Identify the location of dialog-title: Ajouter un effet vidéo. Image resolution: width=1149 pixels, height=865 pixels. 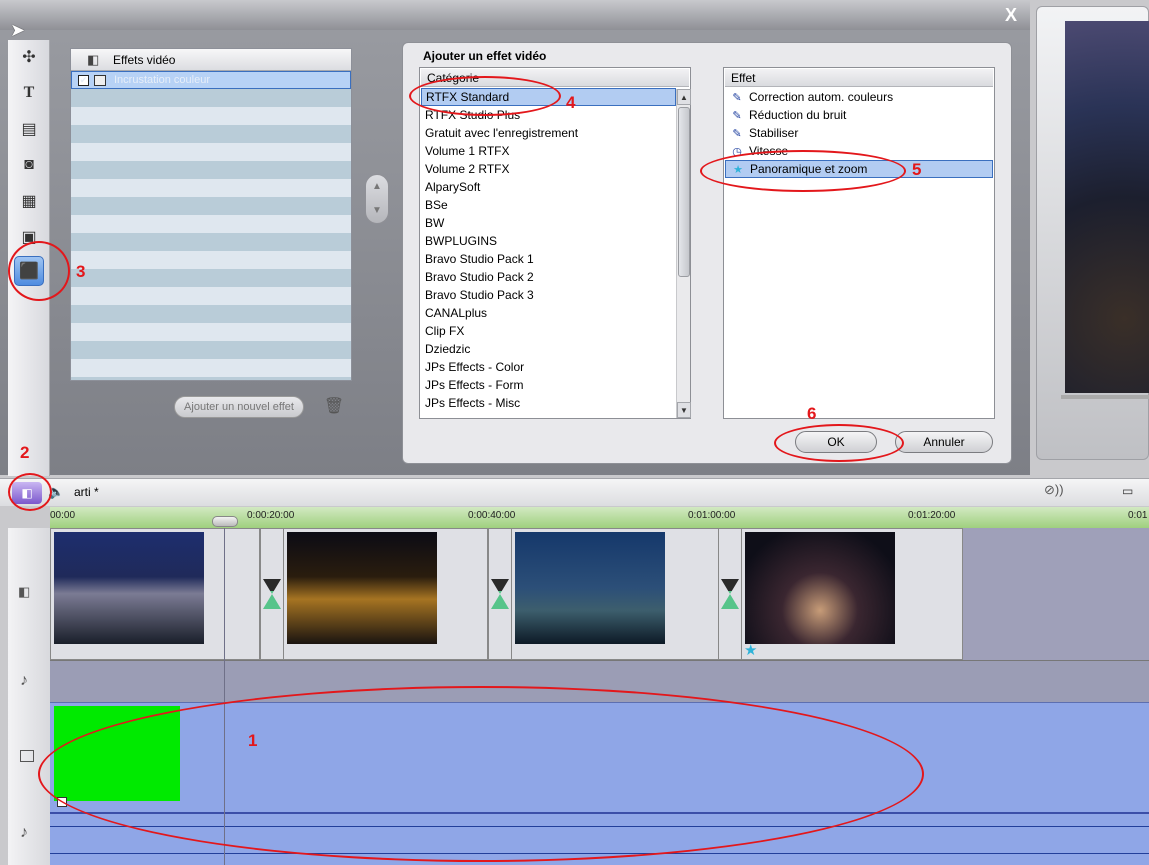
(485, 56).